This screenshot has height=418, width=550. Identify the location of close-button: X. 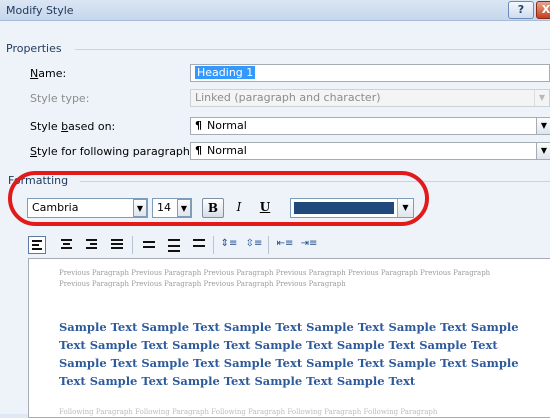
(543, 10).